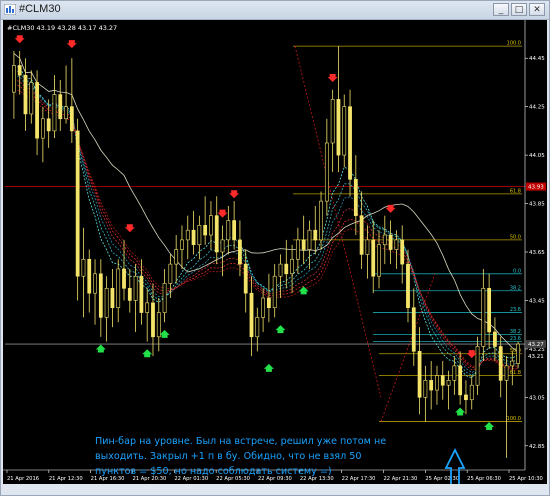 Image resolution: width=550 pixels, height=496 pixels. What do you see at coordinates (62, 28) in the screenshot?
I see `chart-header: #CLM30 43.19 43.28 43.17 43.27` at bounding box center [62, 28].